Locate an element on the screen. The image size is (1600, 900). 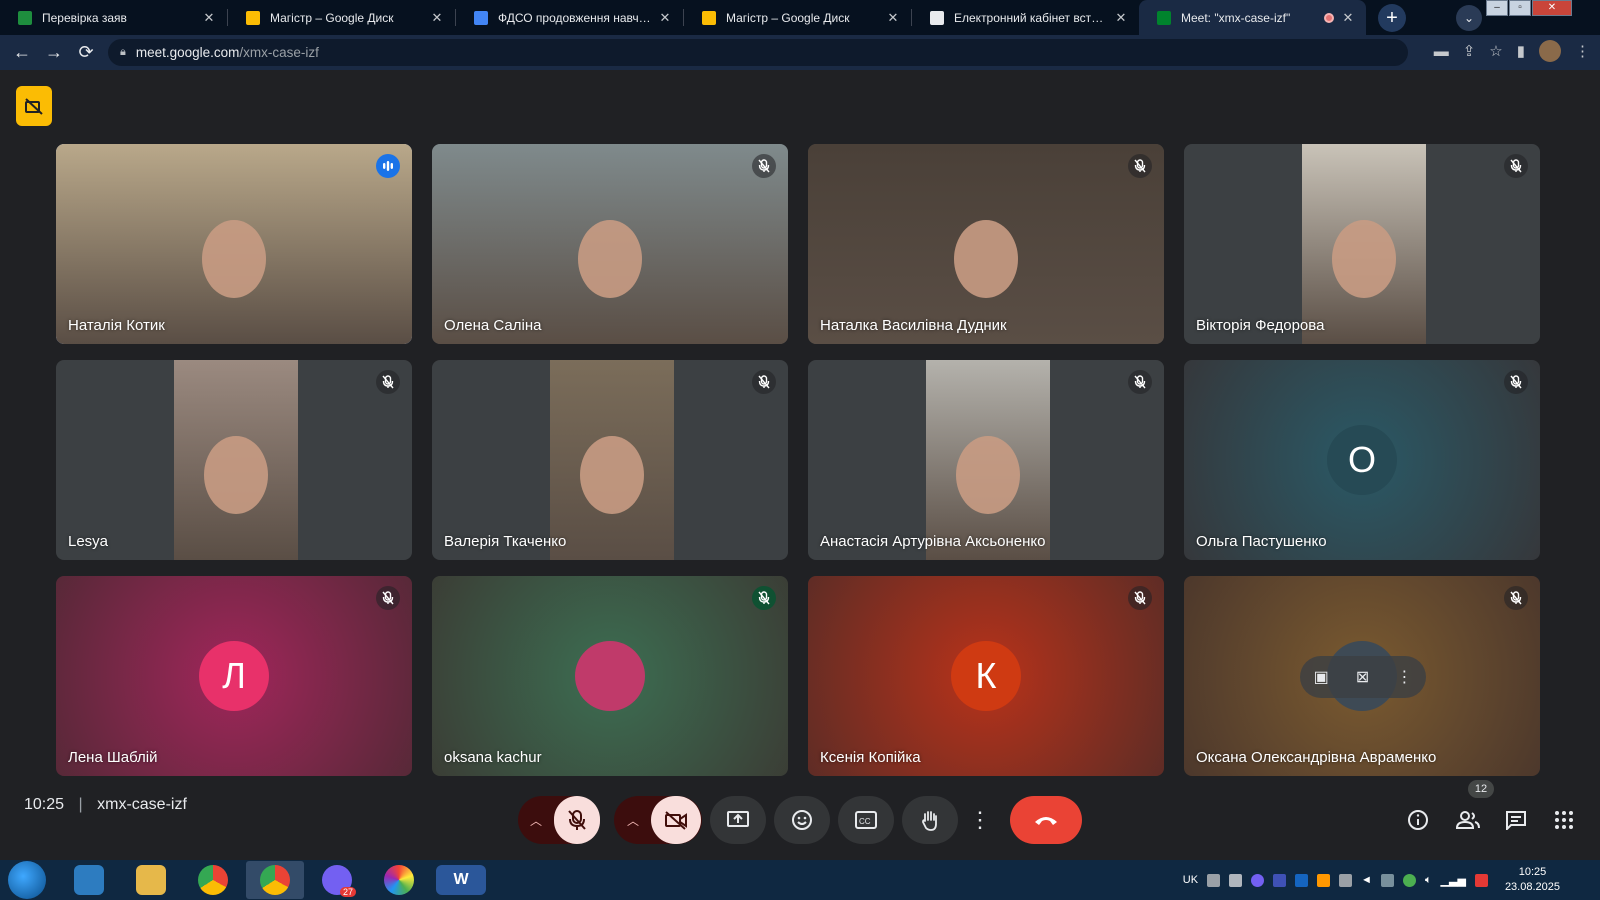
participant-tile: Наталія Котик is located at coordinates (234, 244).